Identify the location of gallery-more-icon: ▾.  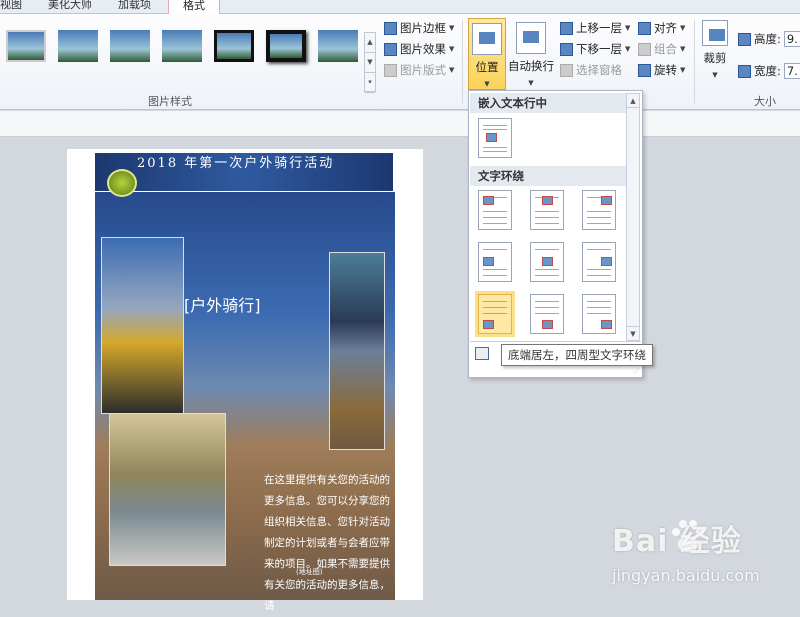
(370, 83).